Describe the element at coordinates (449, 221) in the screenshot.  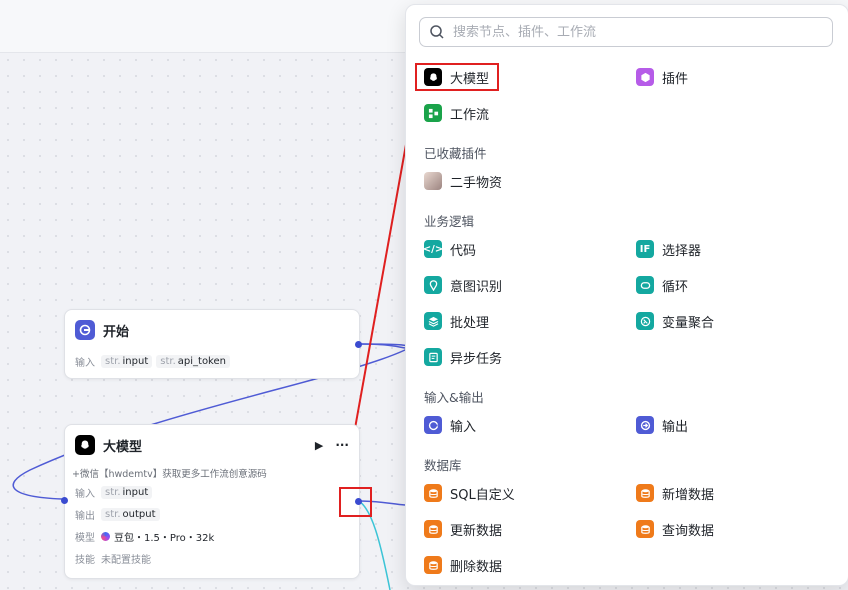
I see `section-title-business-logic: 业务逻辑` at that location.